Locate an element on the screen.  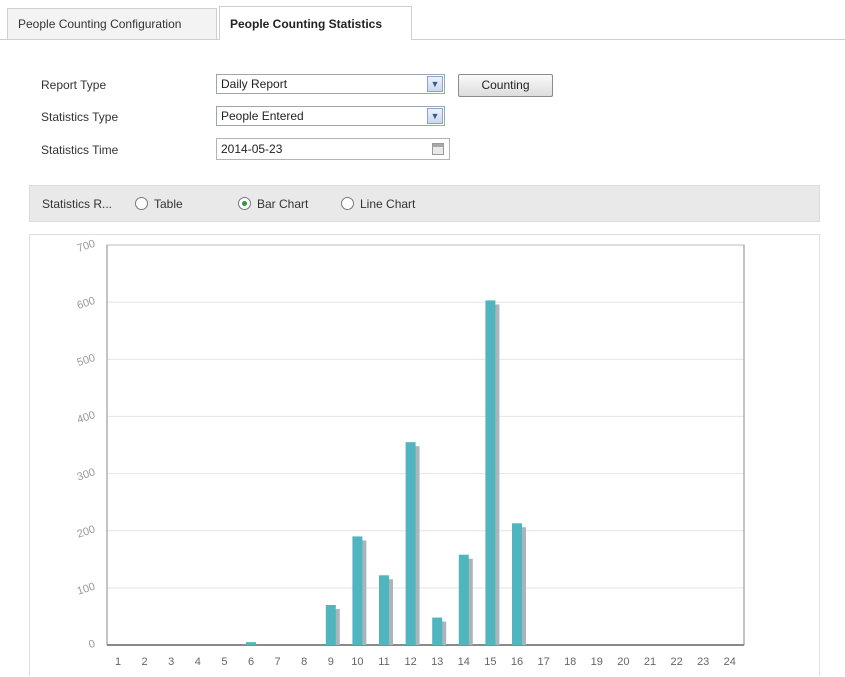
y-tick-label: 400 is located at coordinates (86, 417).